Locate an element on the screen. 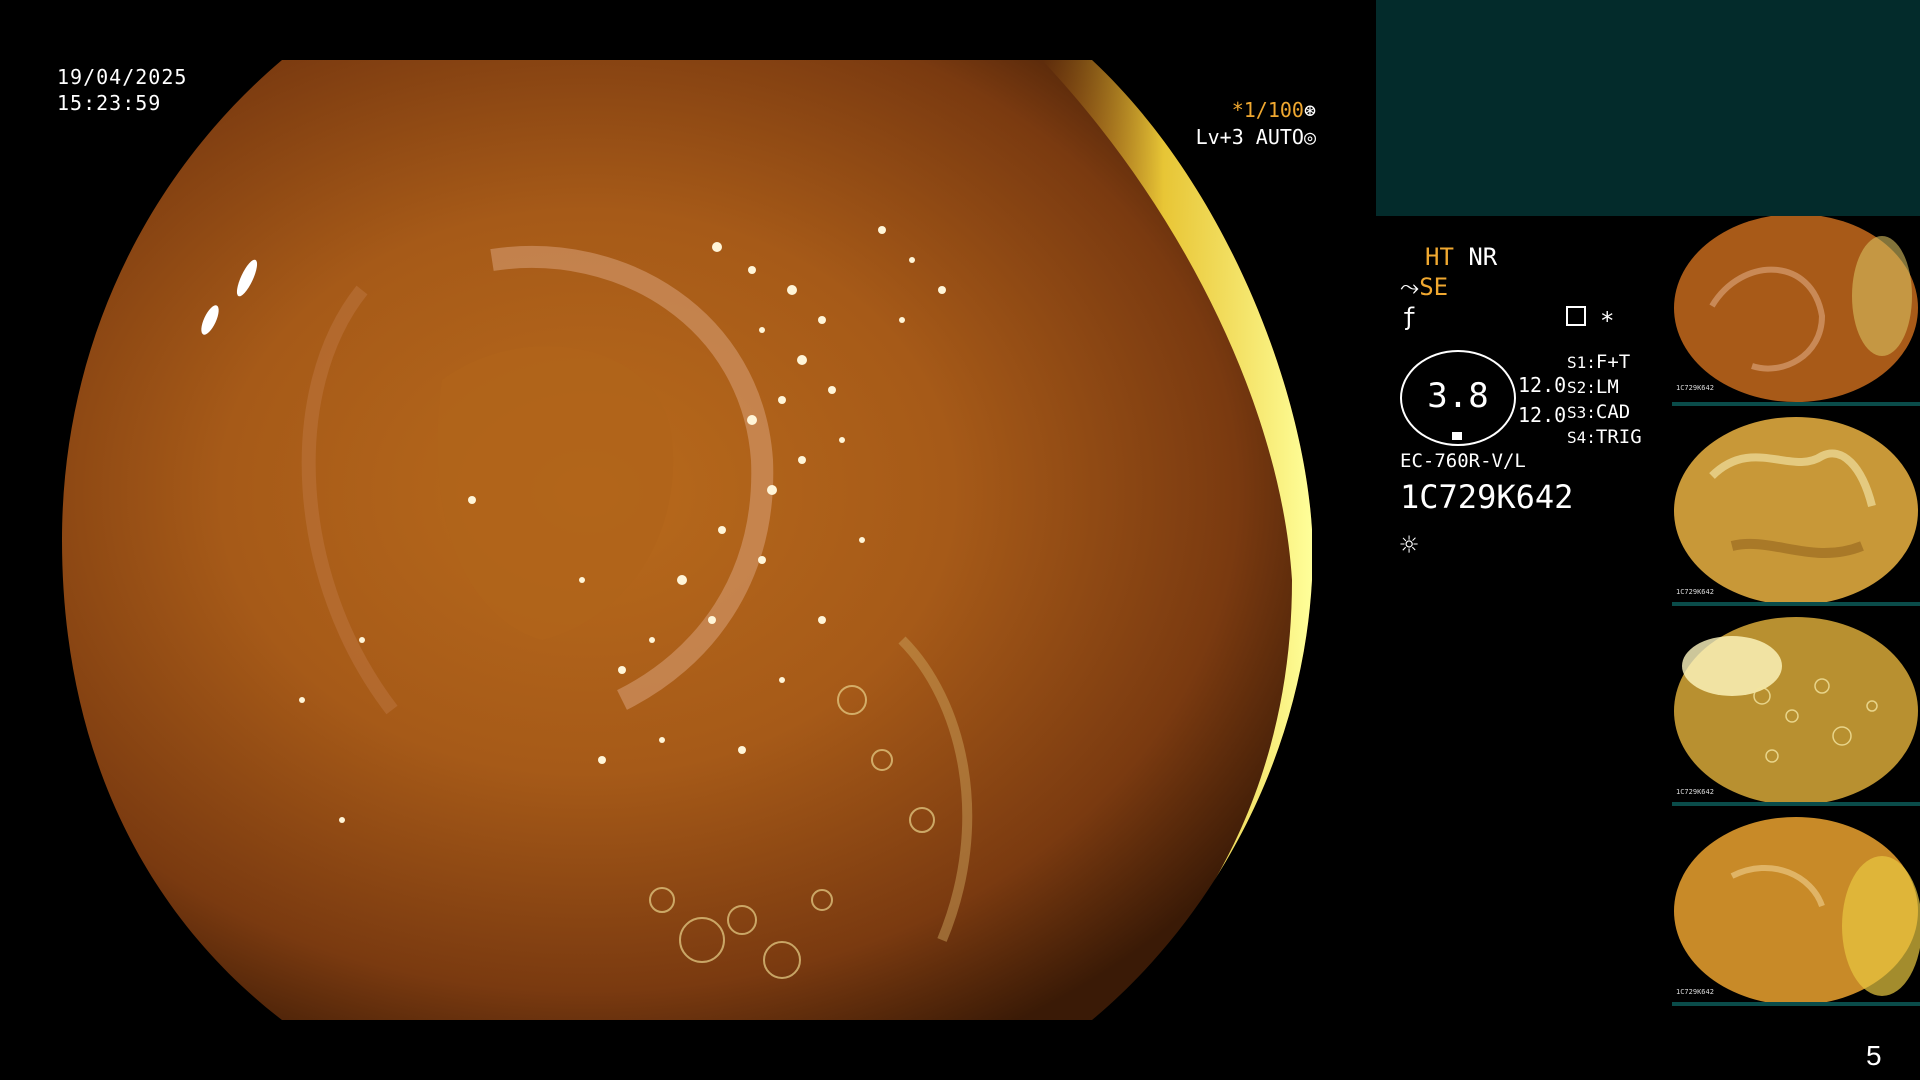 Image resolution: width=1920 pixels, height=1080 pixels. switch-assignments: S1:F+T S2:LM S3:CAD S4:TRIG is located at coordinates (1604, 400).